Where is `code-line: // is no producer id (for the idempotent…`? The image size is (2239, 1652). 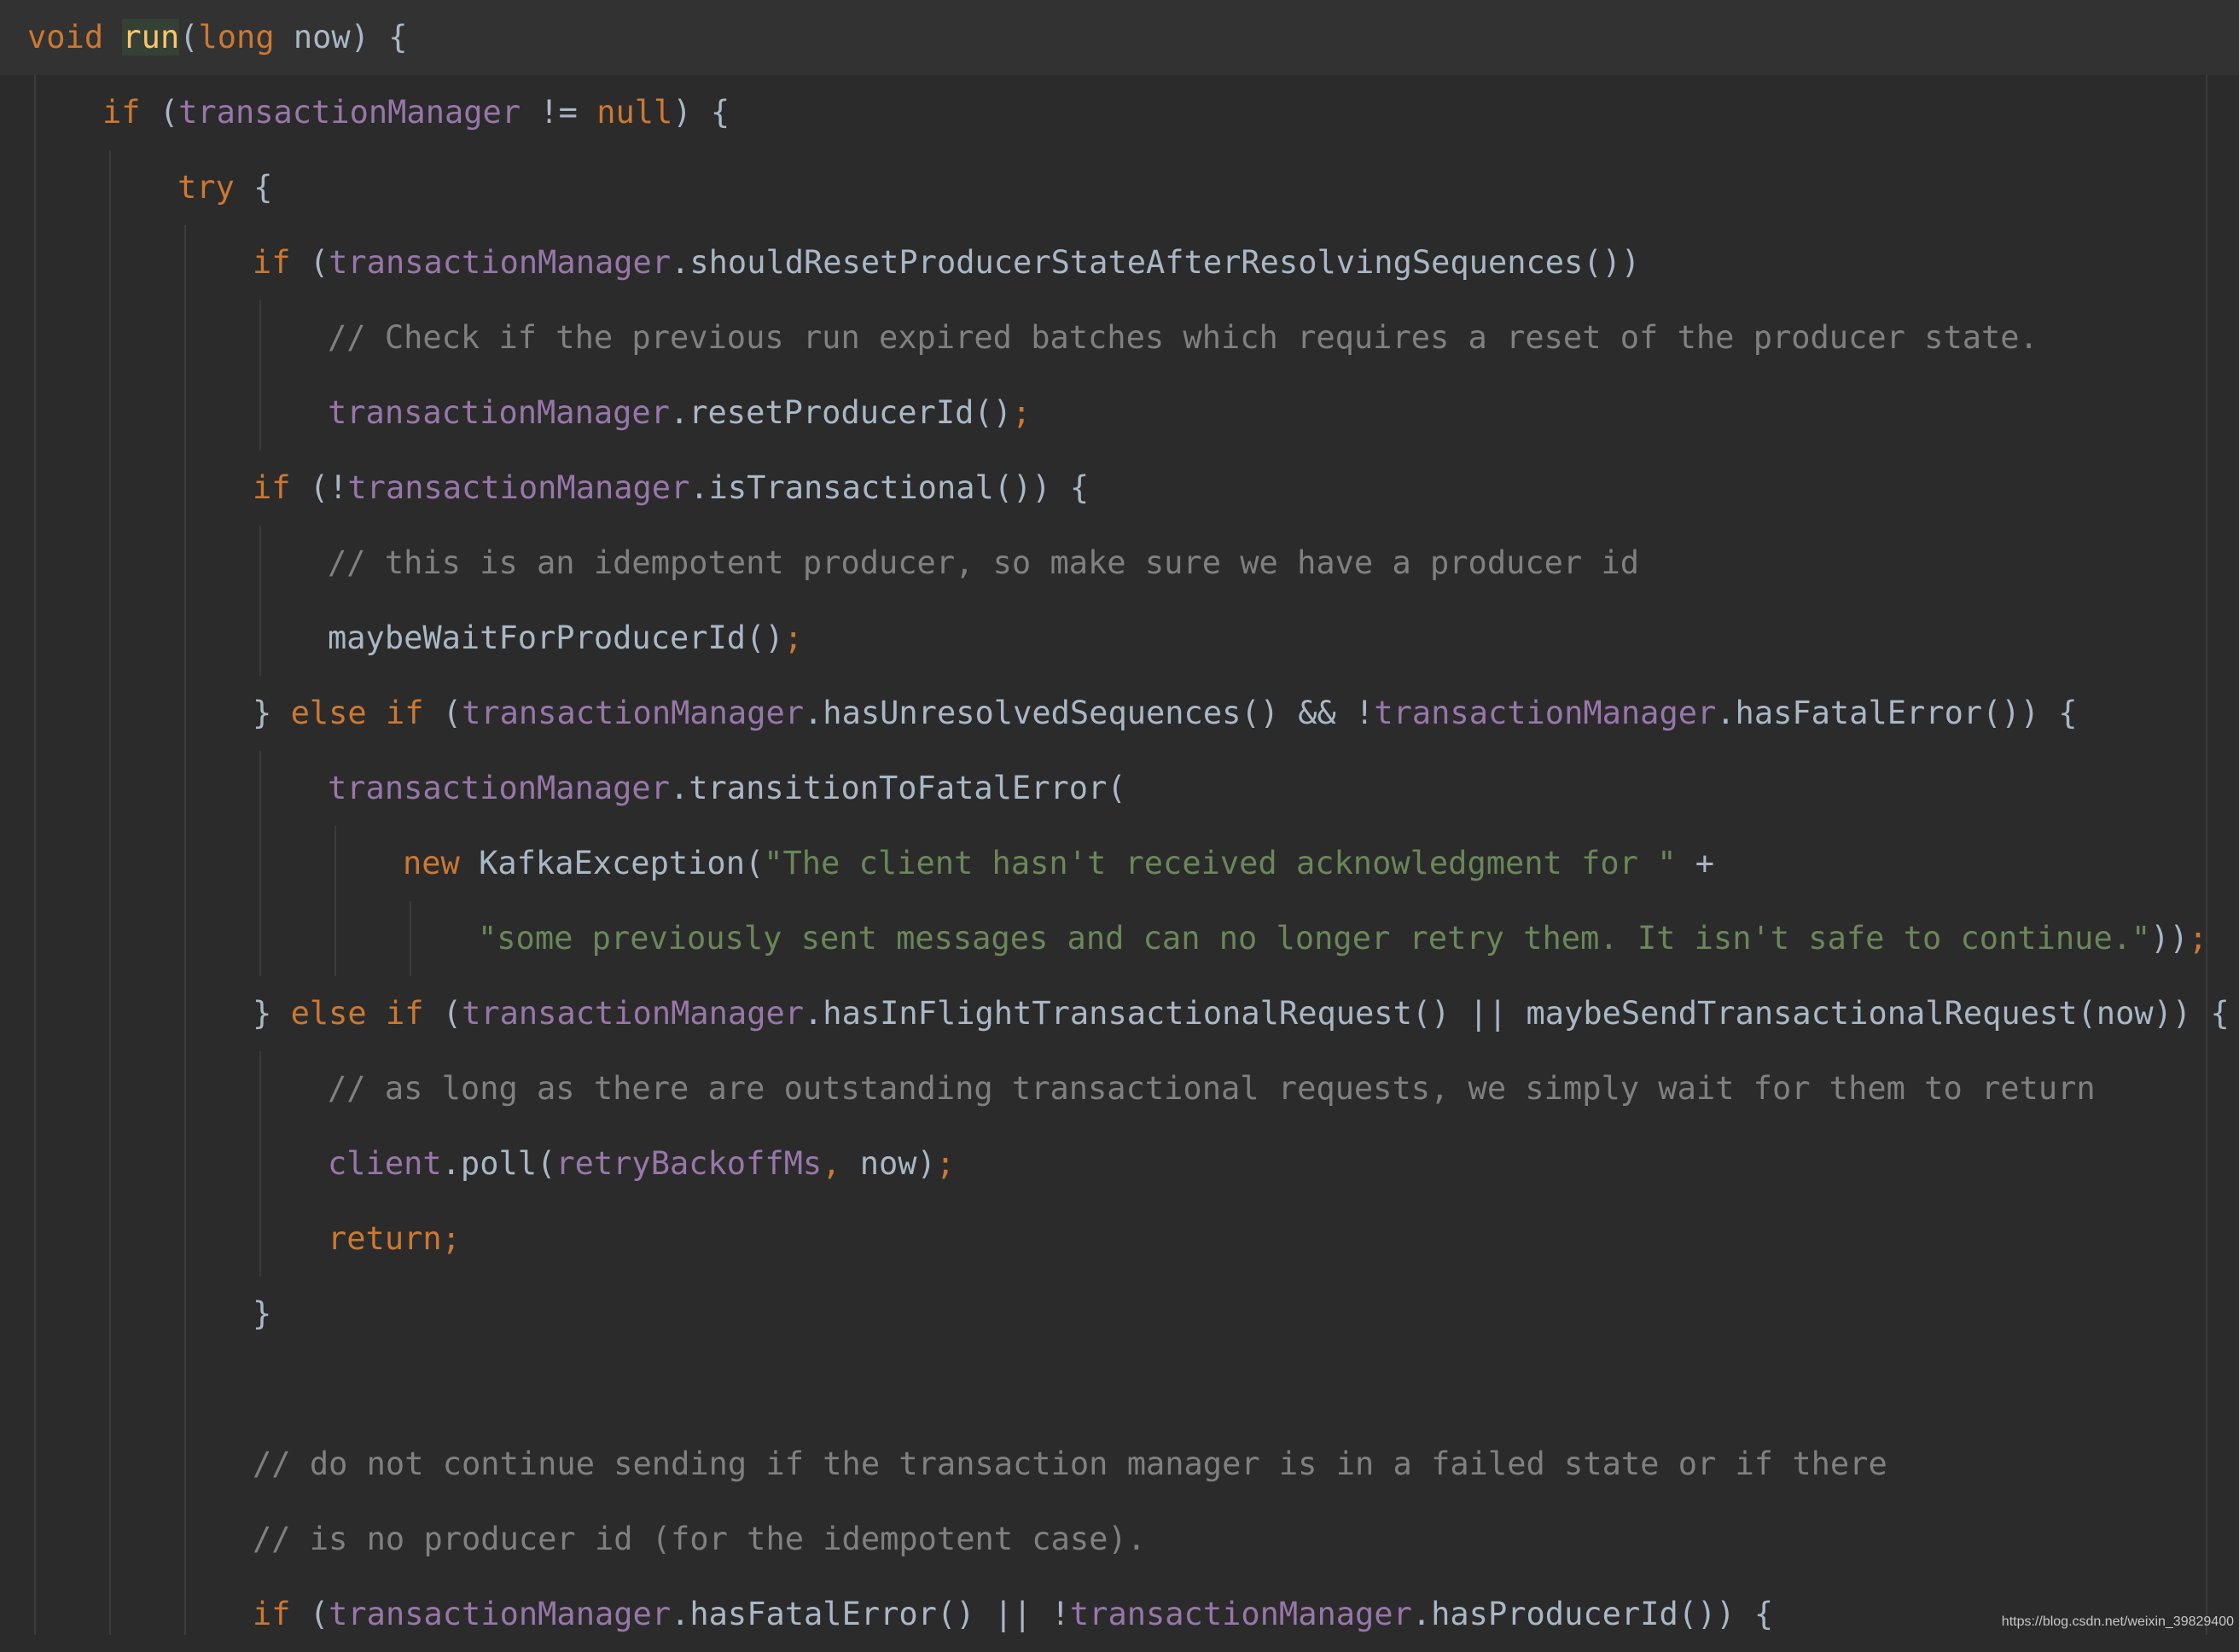 code-line: // is no producer id (for the idempotent… is located at coordinates (1119, 1539).